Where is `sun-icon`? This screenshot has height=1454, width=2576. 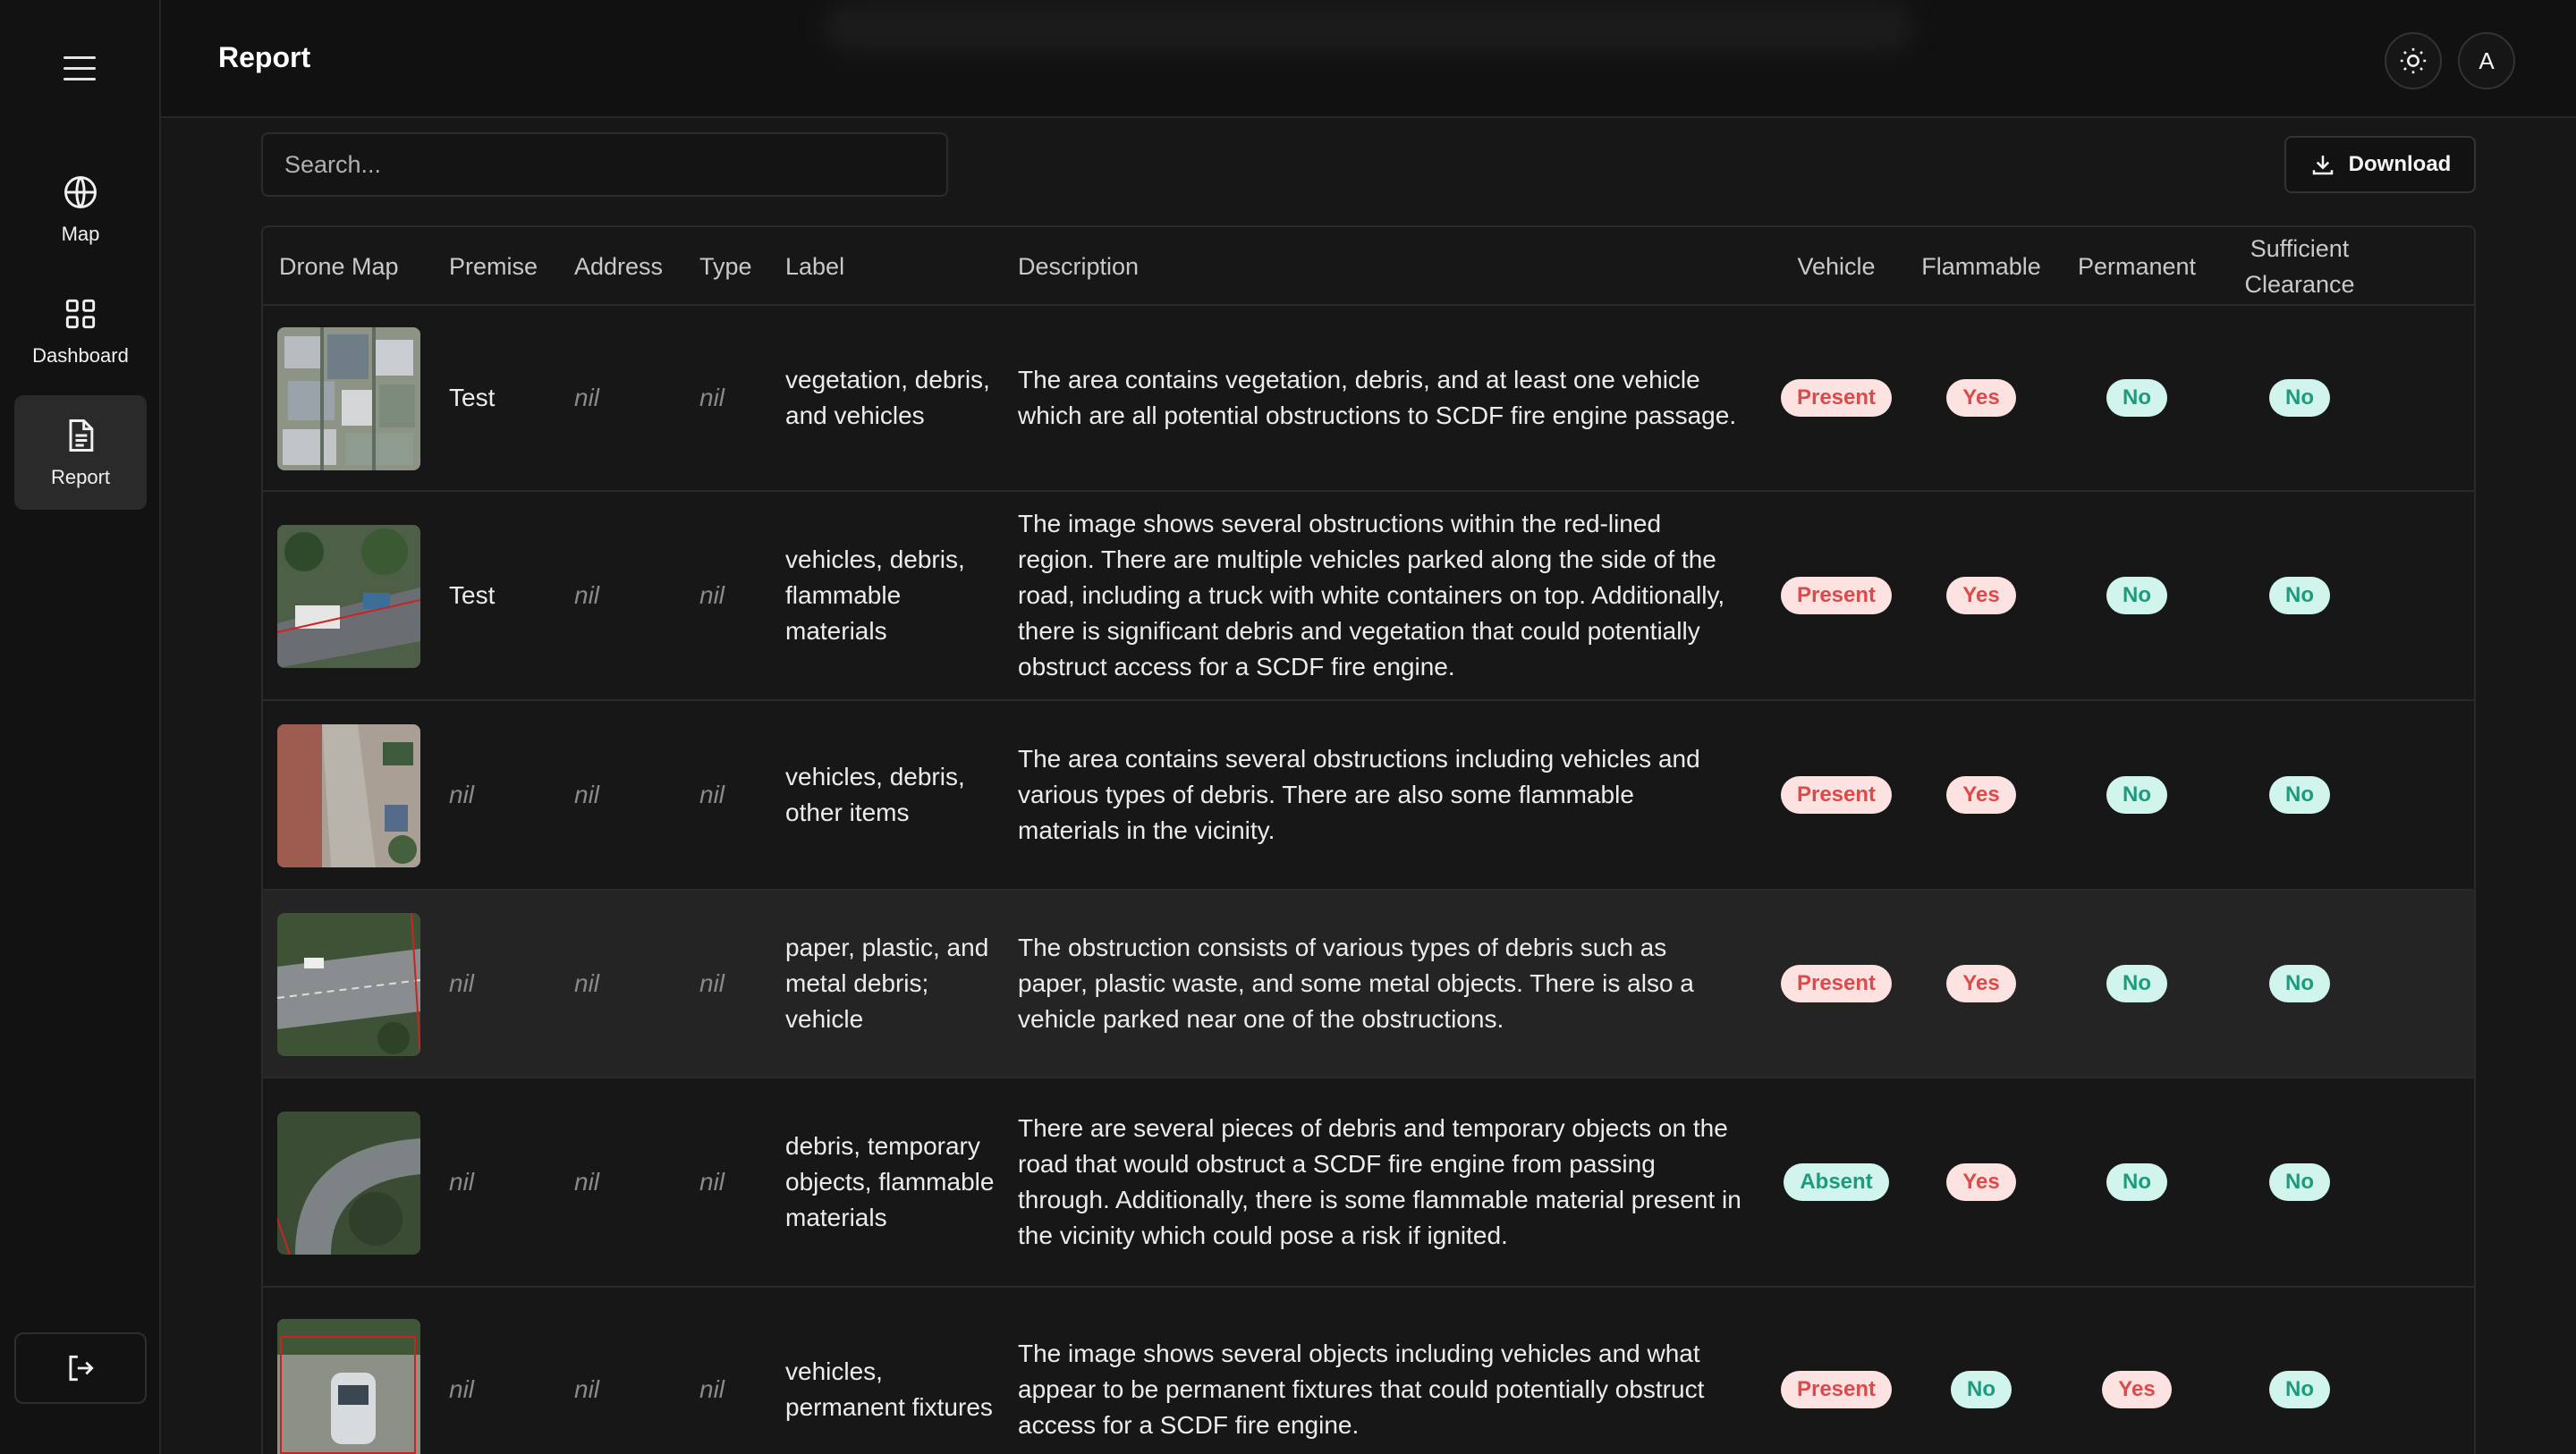
sun-icon is located at coordinates (2413, 61).